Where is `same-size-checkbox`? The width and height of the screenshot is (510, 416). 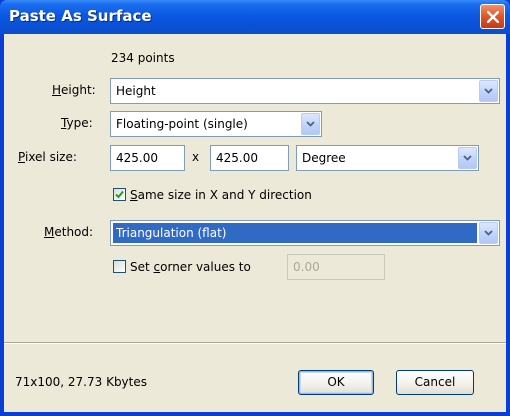 same-size-checkbox is located at coordinates (119, 194).